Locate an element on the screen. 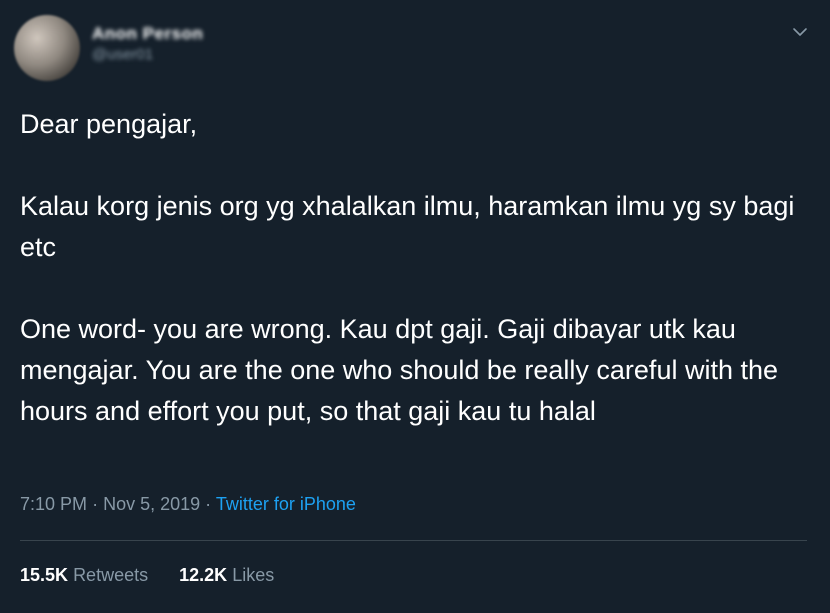 The height and width of the screenshot is (613, 830). likes-stat: 12.2K Likes is located at coordinates (226, 575).